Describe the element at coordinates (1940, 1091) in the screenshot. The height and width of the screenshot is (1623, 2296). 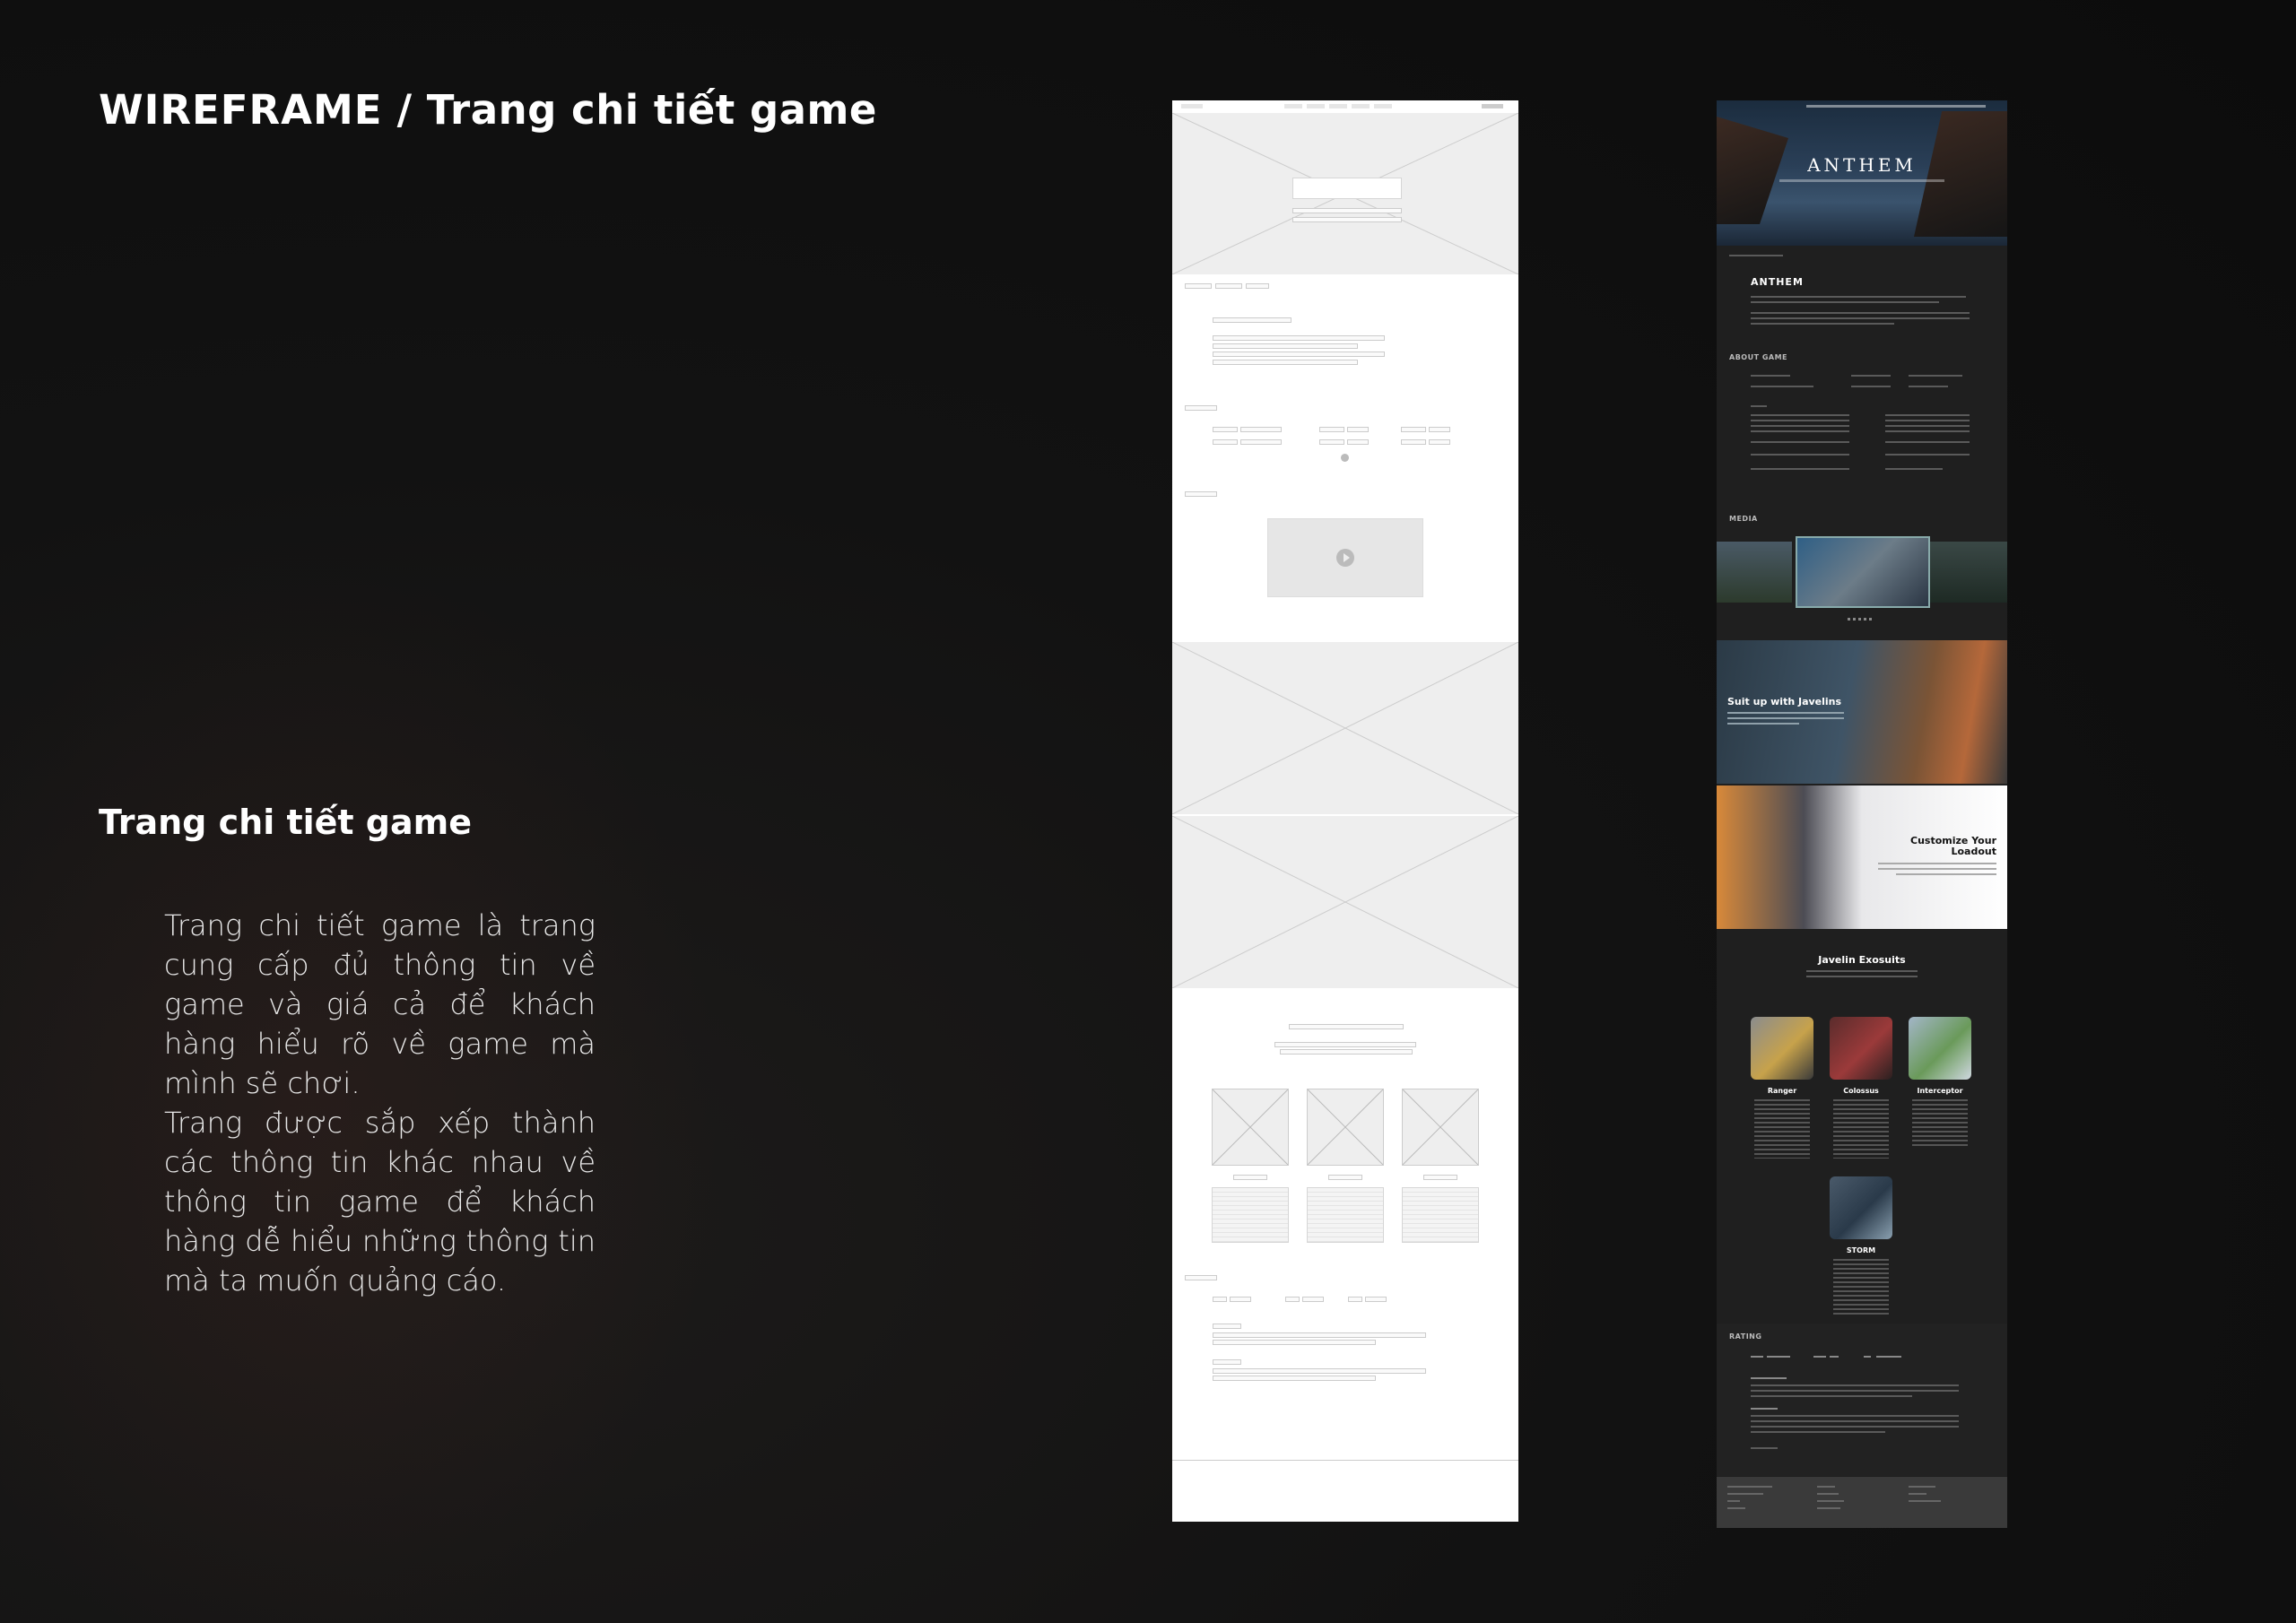
I see `class-interceptor-name: Interceptor` at that location.